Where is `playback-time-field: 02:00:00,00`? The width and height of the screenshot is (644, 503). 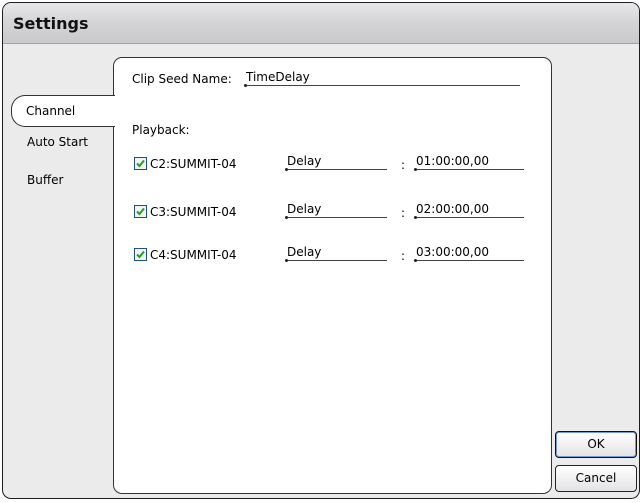 playback-time-field: 02:00:00,00 is located at coordinates (452, 209).